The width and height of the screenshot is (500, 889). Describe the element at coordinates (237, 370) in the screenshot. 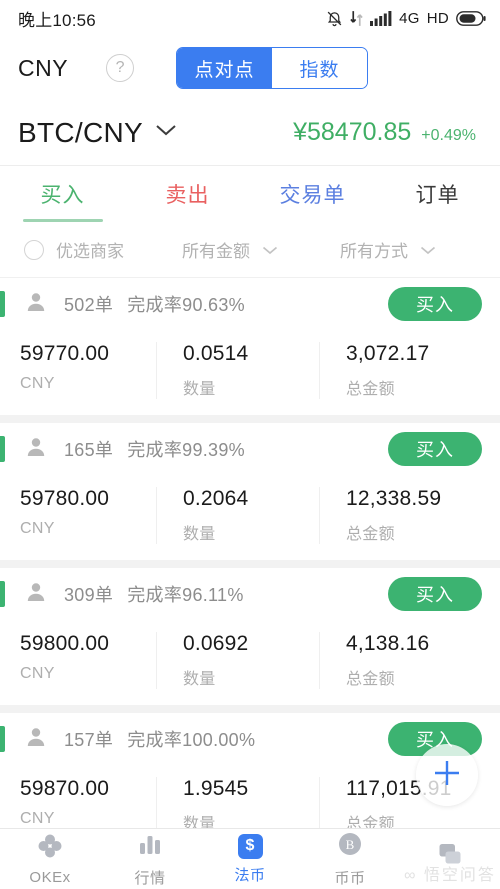

I see `offer-quantity-col: 0.0514 数量` at that location.